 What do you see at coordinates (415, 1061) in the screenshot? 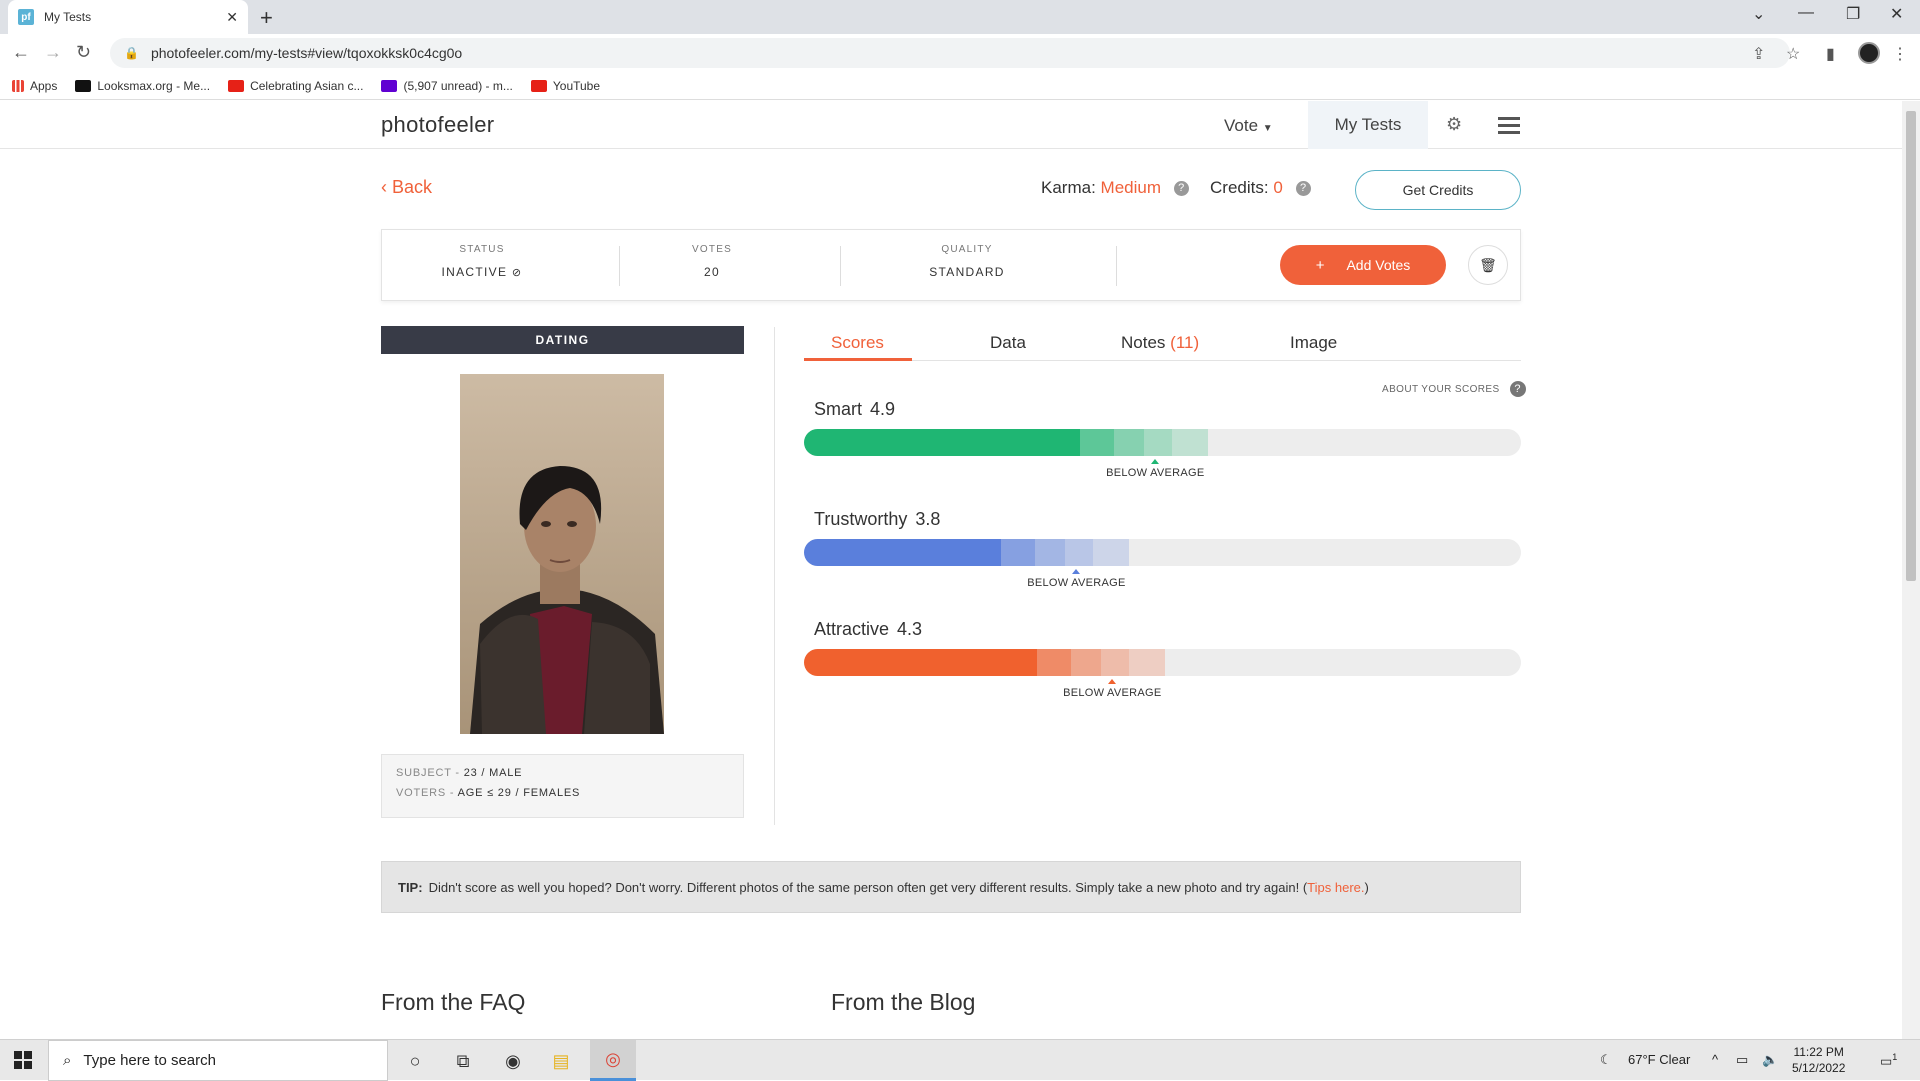
I see `cortana-icon: ○` at bounding box center [415, 1061].